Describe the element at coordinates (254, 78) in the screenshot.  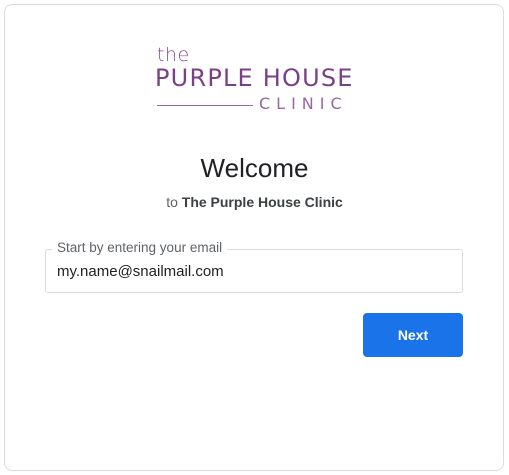
I see `logo-name-text: PURPLE HOUSE` at that location.